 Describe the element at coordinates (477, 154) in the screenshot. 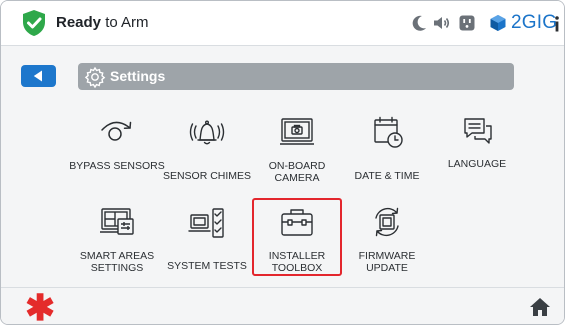

I see `tile-language: LANGUAGE` at that location.